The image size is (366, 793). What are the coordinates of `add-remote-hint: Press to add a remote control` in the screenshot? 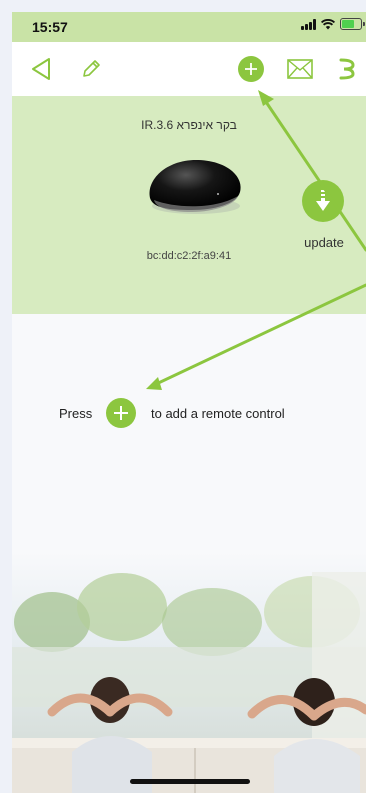 It's located at (189, 413).